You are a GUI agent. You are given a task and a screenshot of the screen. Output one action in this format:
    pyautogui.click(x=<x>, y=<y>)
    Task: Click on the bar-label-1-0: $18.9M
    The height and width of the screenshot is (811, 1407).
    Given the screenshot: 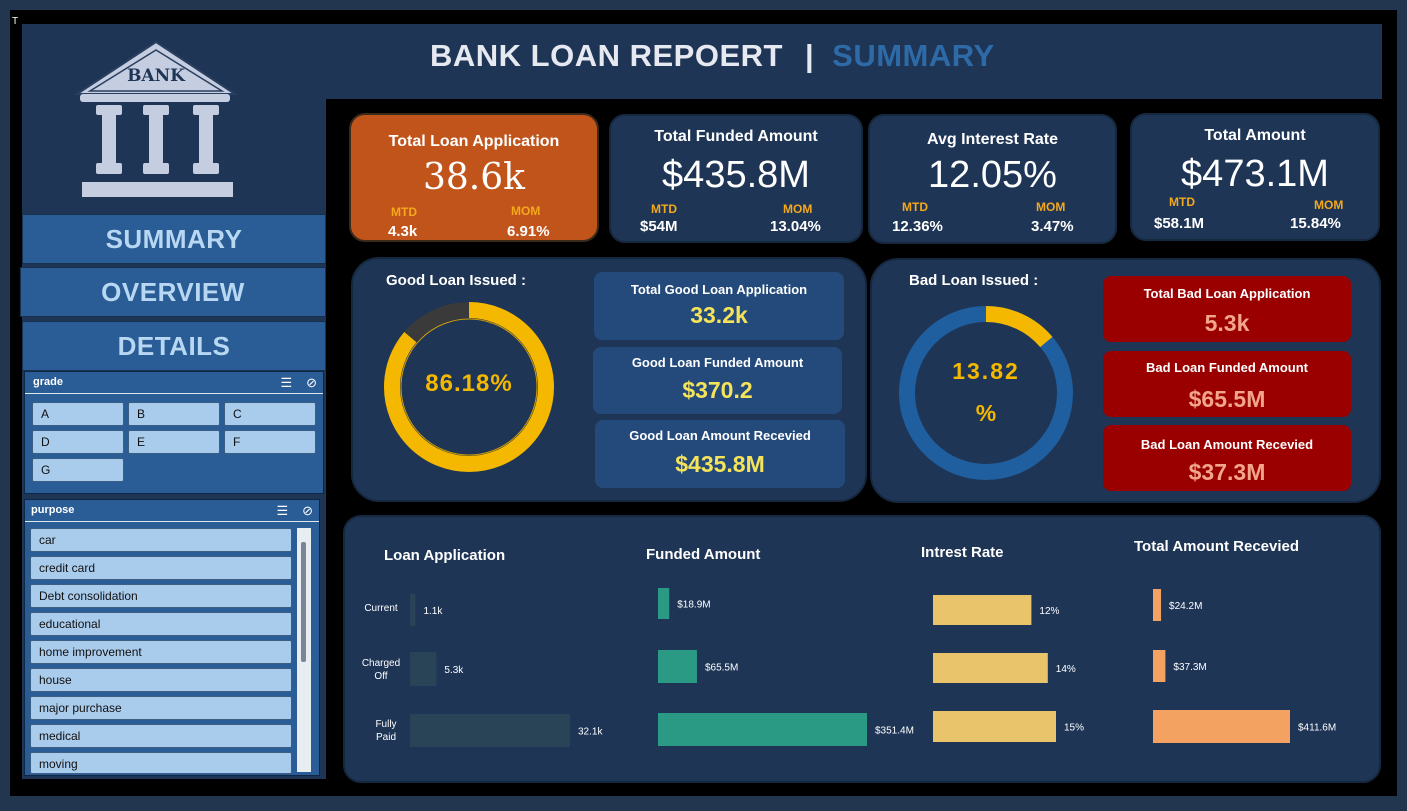 What is the action you would take?
    pyautogui.click(x=693, y=605)
    